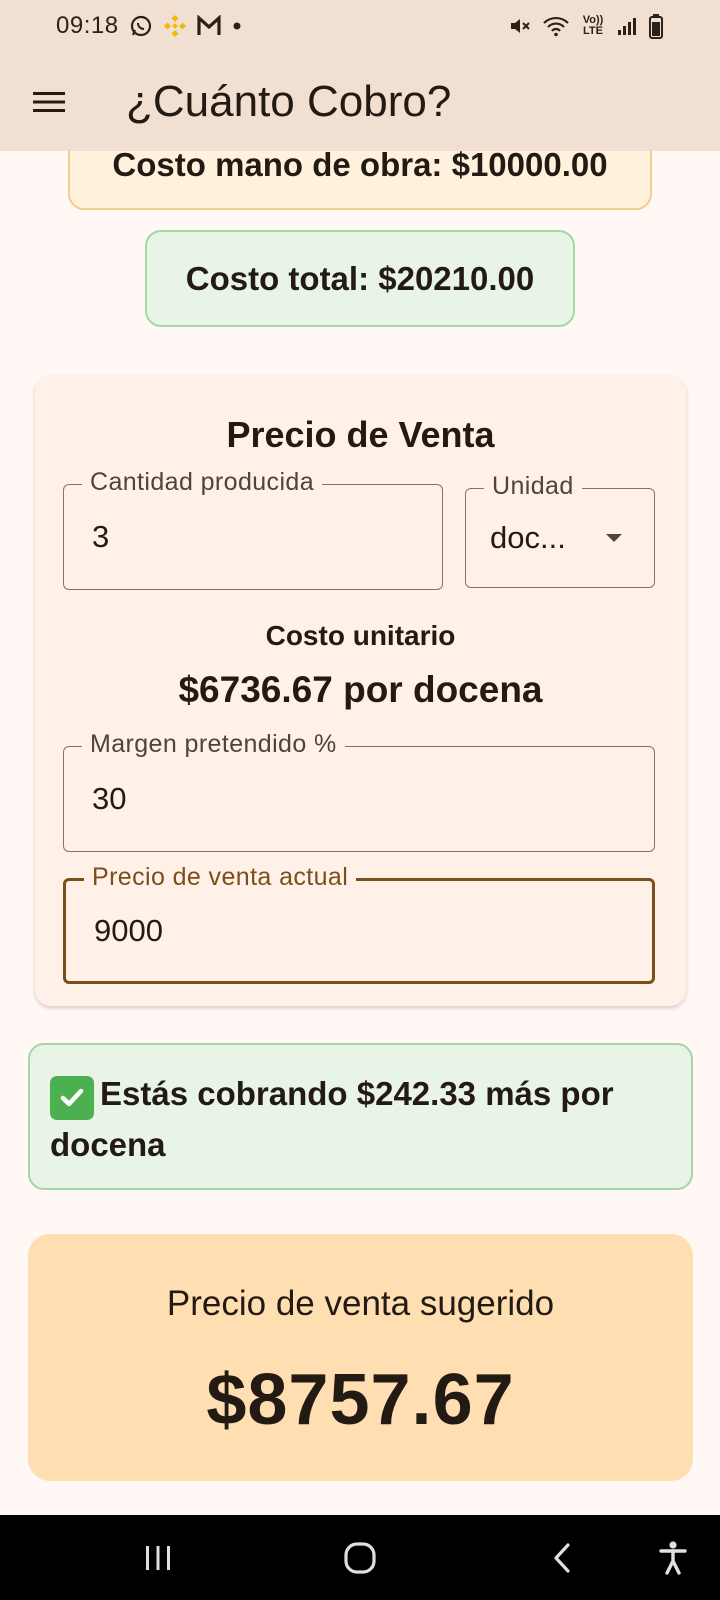 The height and width of the screenshot is (1600, 720). What do you see at coordinates (87, 25) in the screenshot?
I see `status-time: 09:18` at bounding box center [87, 25].